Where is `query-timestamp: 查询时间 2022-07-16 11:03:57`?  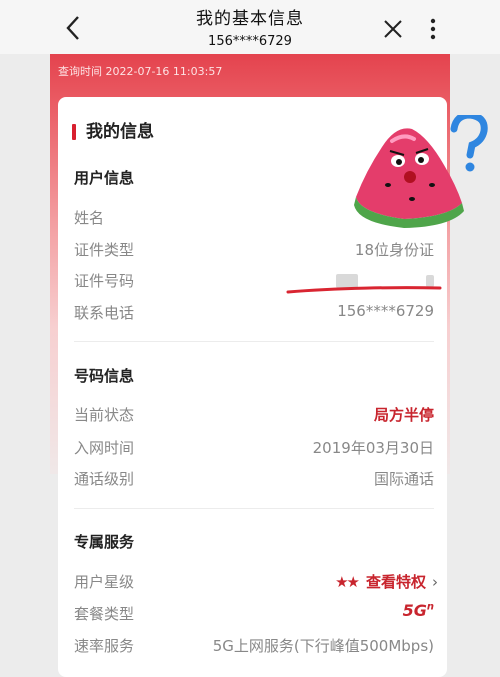 query-timestamp: 查询时间 2022-07-16 11:03:57 is located at coordinates (140, 71).